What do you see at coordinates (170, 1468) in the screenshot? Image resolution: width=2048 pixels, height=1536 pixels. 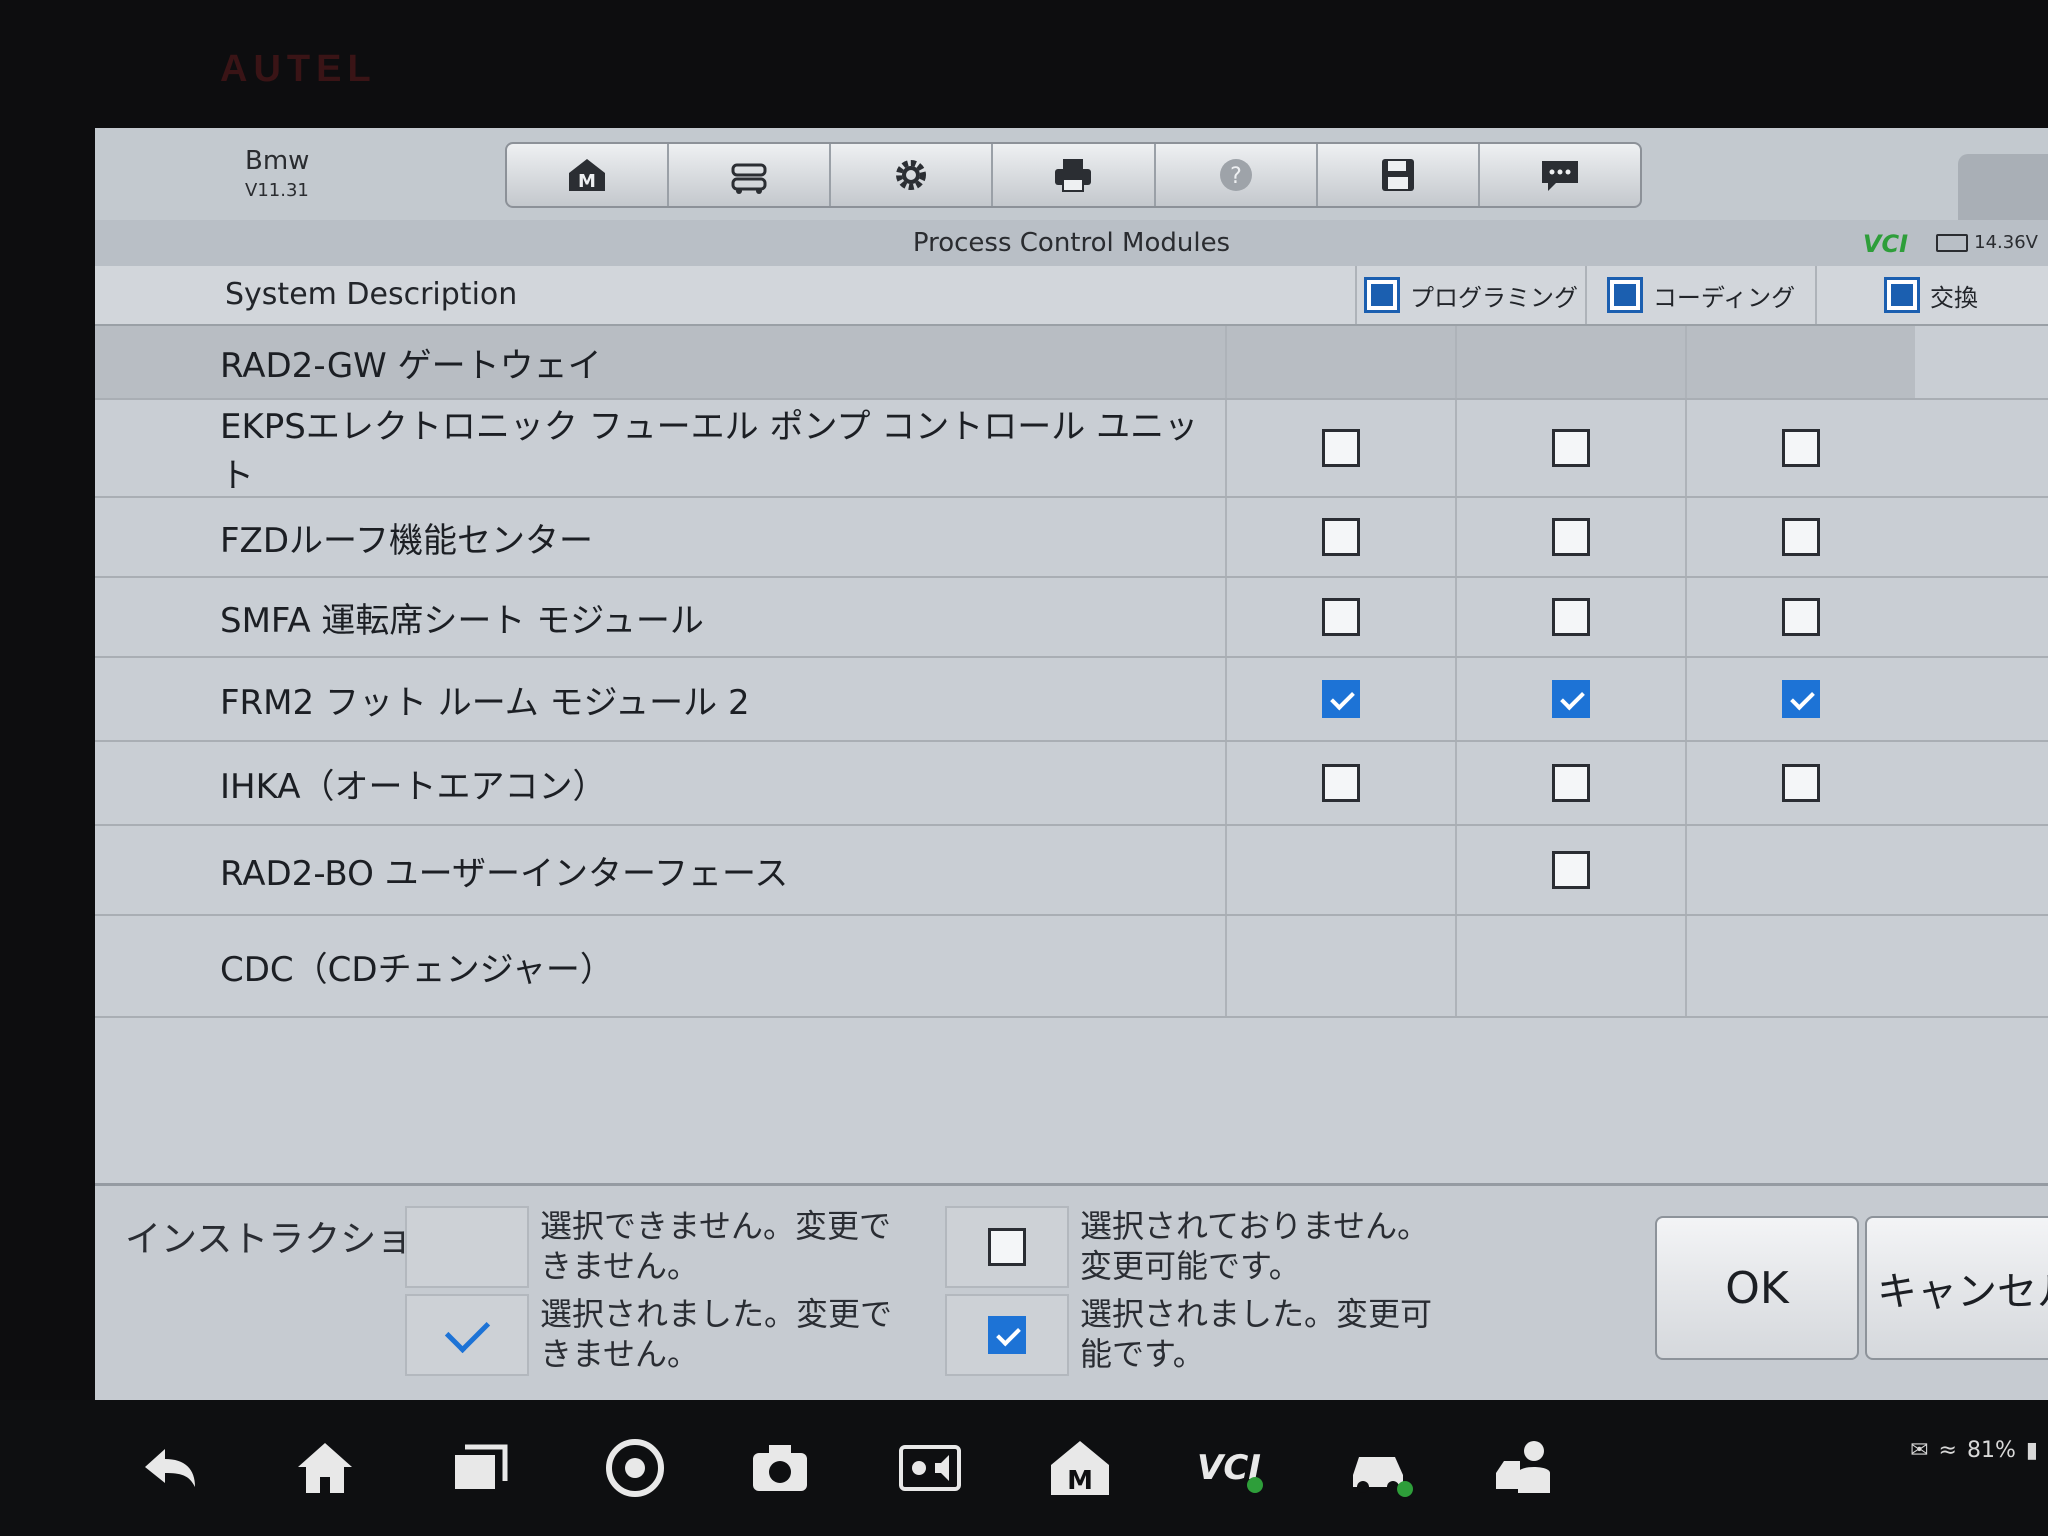 I see `back-button` at bounding box center [170, 1468].